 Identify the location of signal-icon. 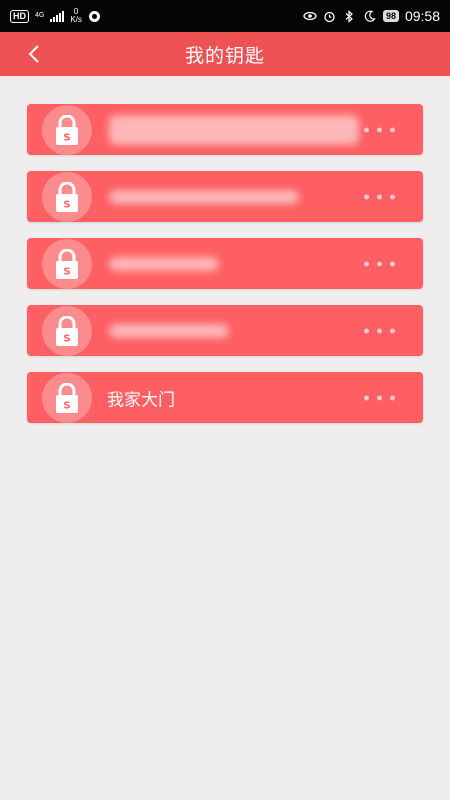
(57, 16).